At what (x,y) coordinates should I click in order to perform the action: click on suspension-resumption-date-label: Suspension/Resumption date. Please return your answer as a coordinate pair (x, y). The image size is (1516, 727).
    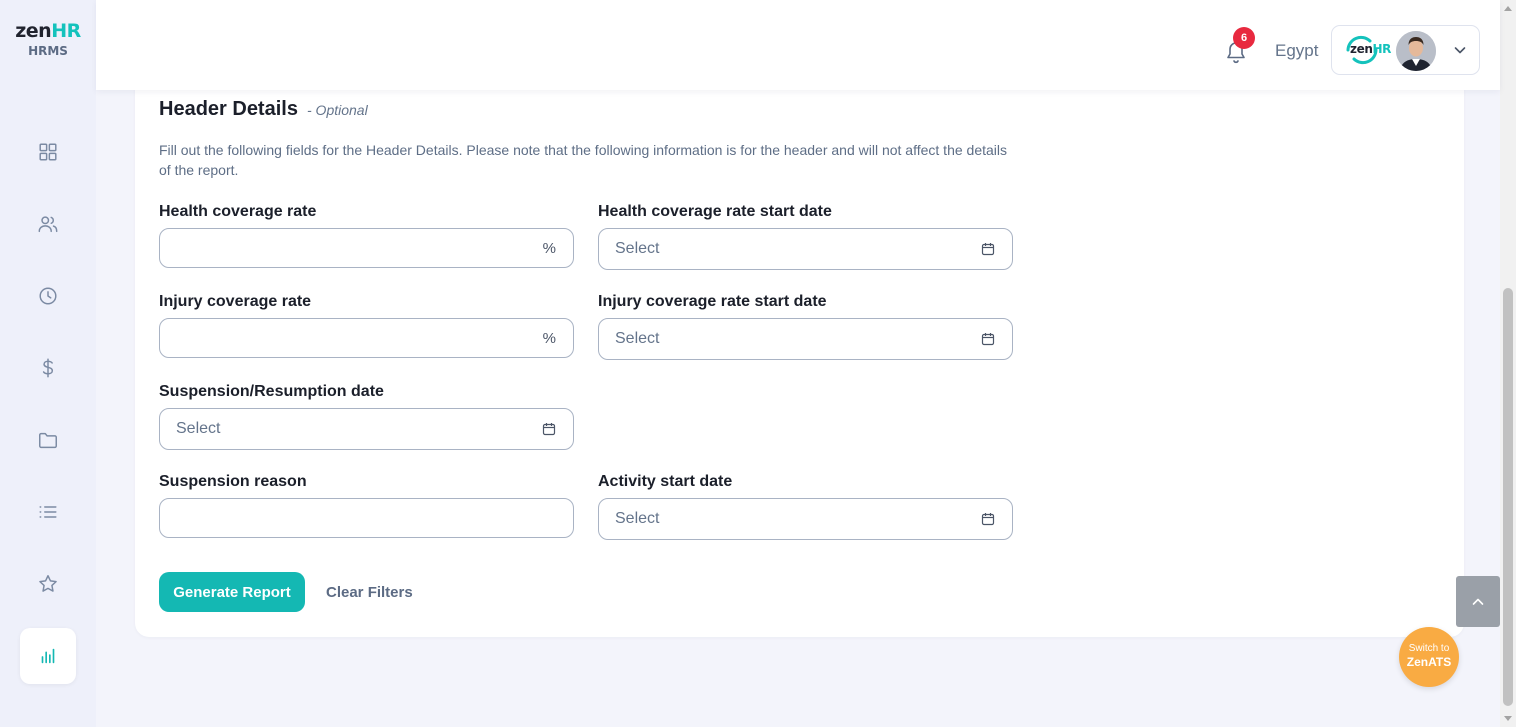
    Looking at the image, I should click on (271, 391).